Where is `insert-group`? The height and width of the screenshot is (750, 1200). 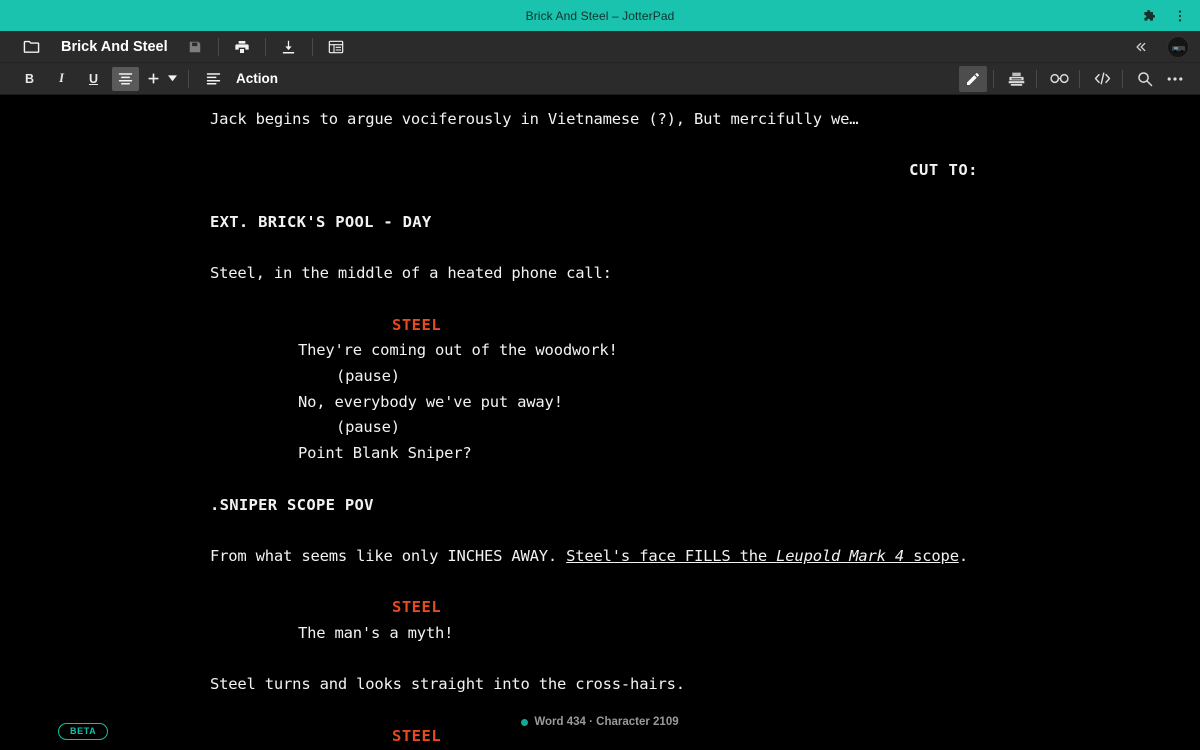 insert-group is located at coordinates (161, 79).